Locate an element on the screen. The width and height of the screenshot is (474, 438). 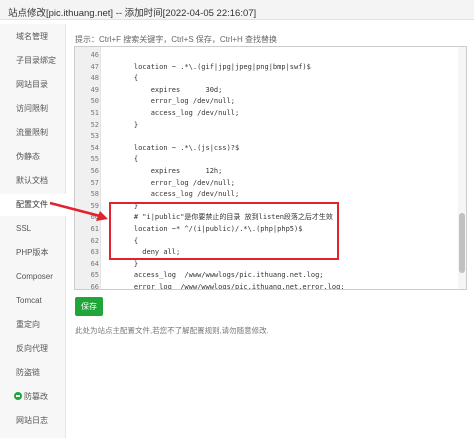
sidebar-item-php-version: PHP版本 is located at coordinates (33, 253).